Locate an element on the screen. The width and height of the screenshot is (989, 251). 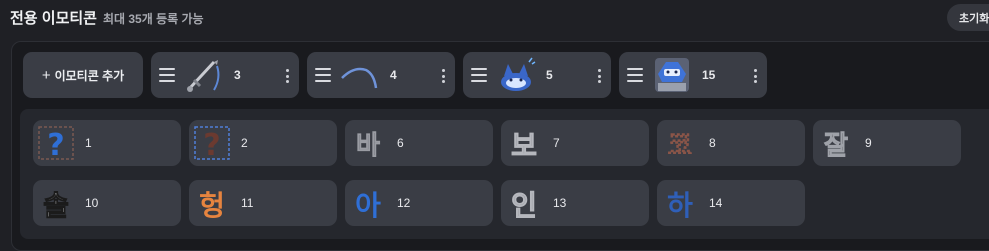
emoticon-number: 9 is located at coordinates (868, 143).